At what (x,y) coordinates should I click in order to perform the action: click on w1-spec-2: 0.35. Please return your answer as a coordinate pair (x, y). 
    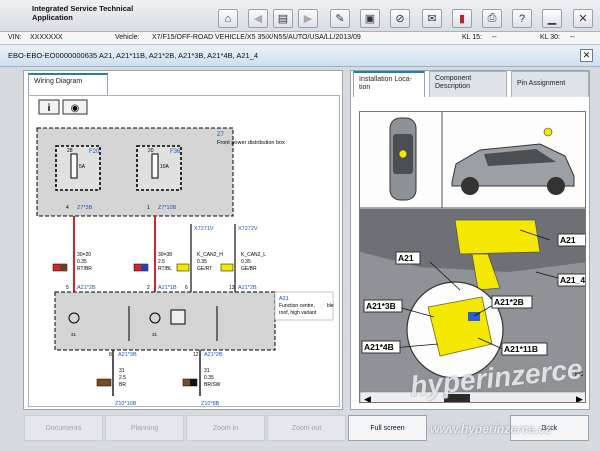
    Looking at the image, I should click on (82, 262).